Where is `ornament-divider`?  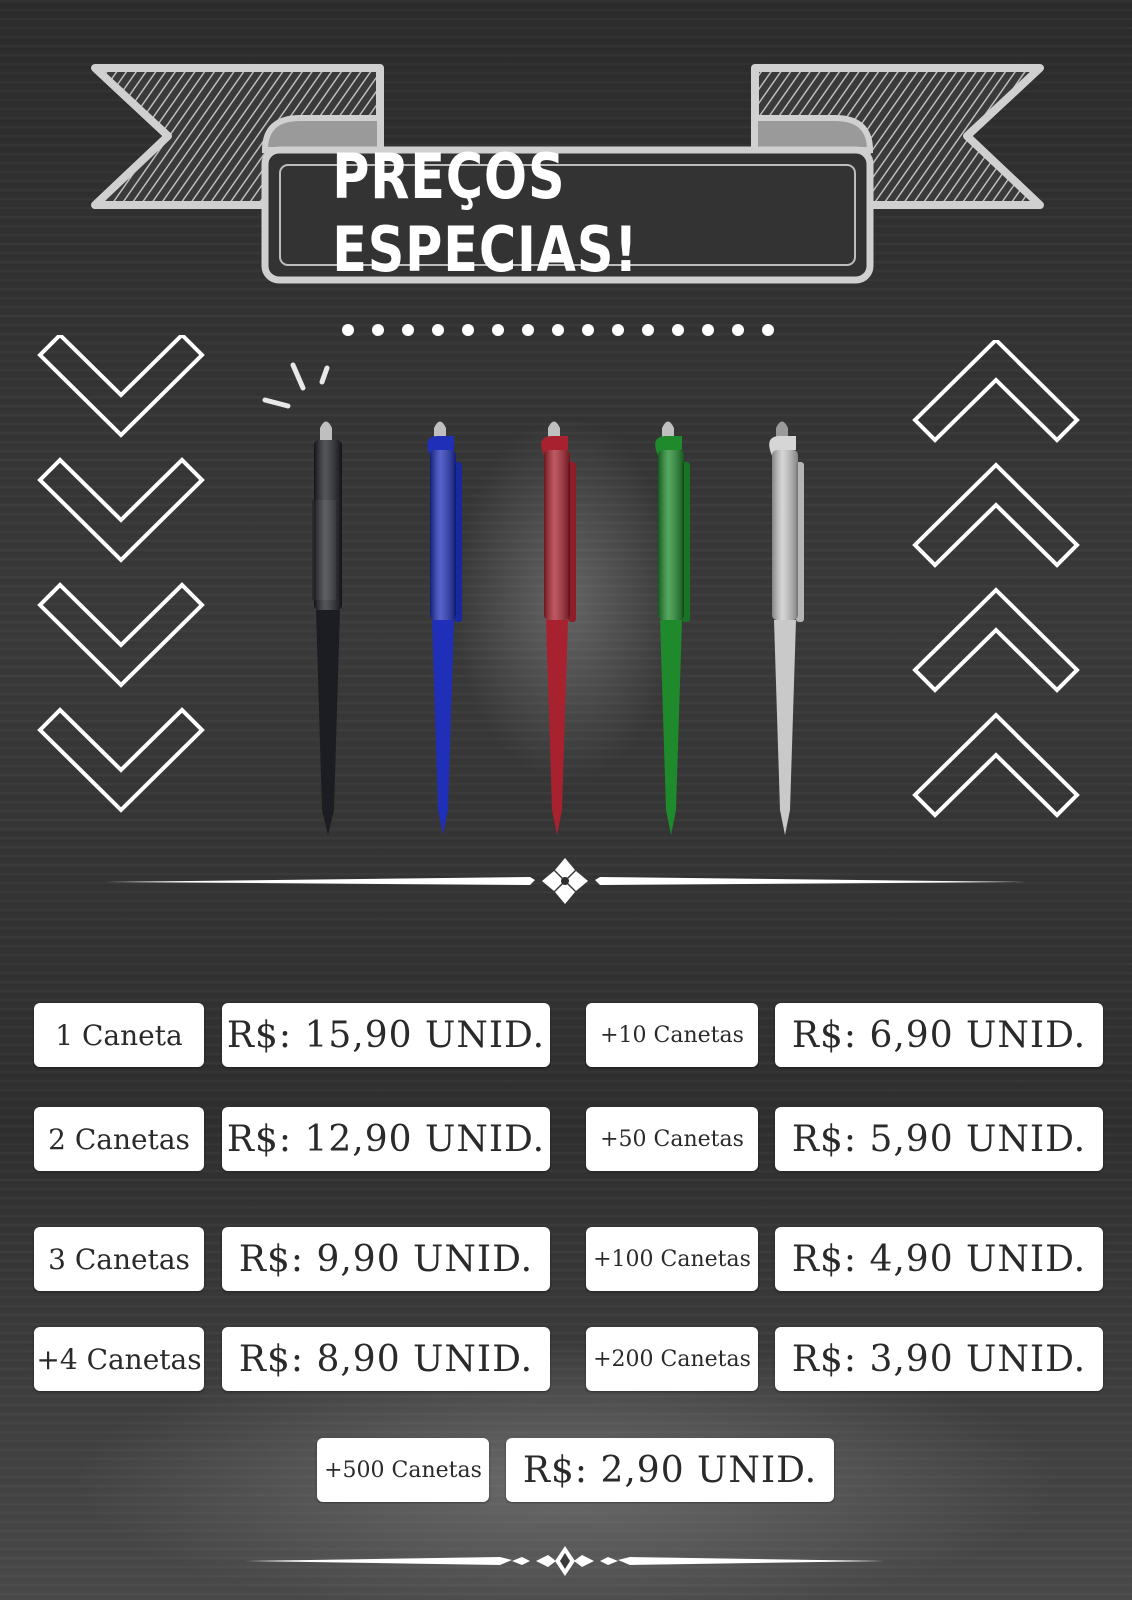 ornament-divider is located at coordinates (565, 881).